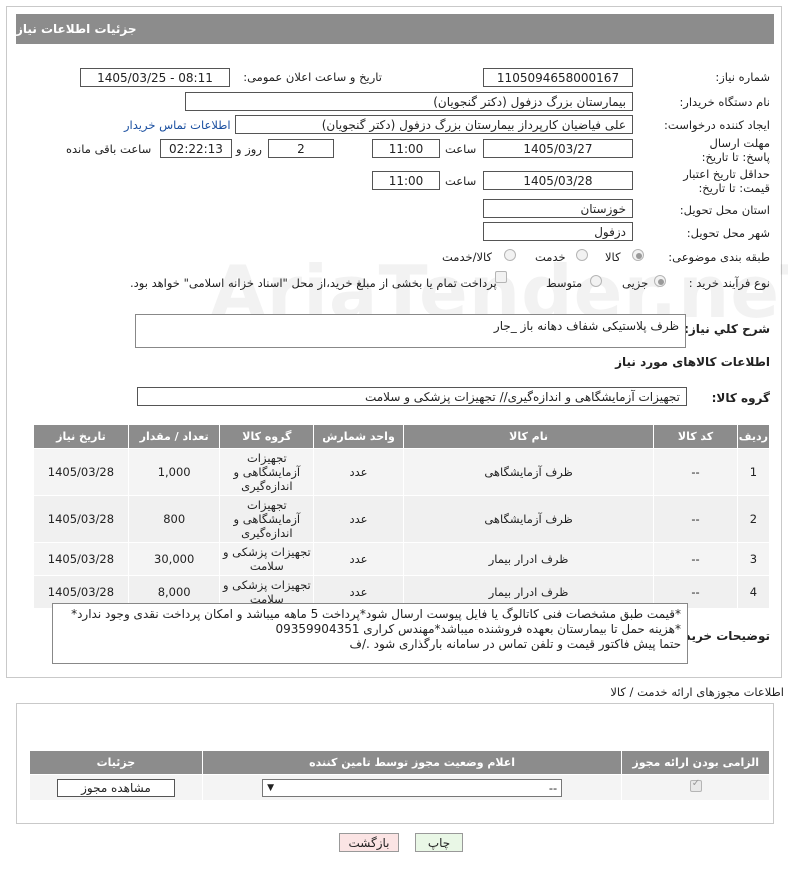 Image resolution: width=788 pixels, height=869 pixels. Describe the element at coordinates (695, 436) in the screenshot. I see `col-goods-code: کد کالا` at that location.